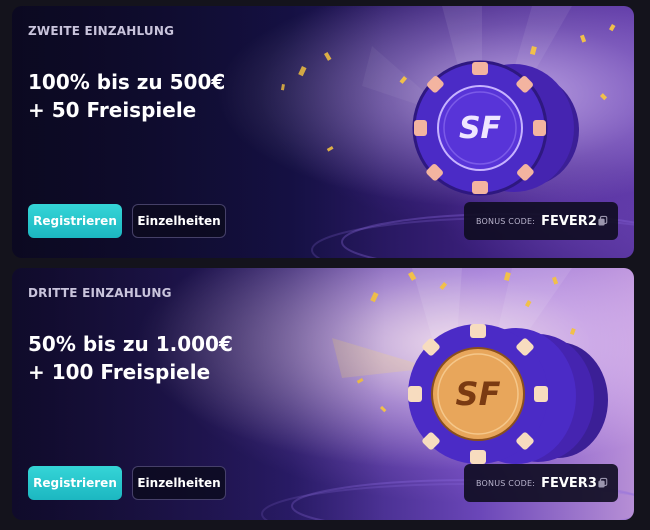  I want to click on offer-headline-line1: 50% bis zu 1.000€, so click(130, 344).